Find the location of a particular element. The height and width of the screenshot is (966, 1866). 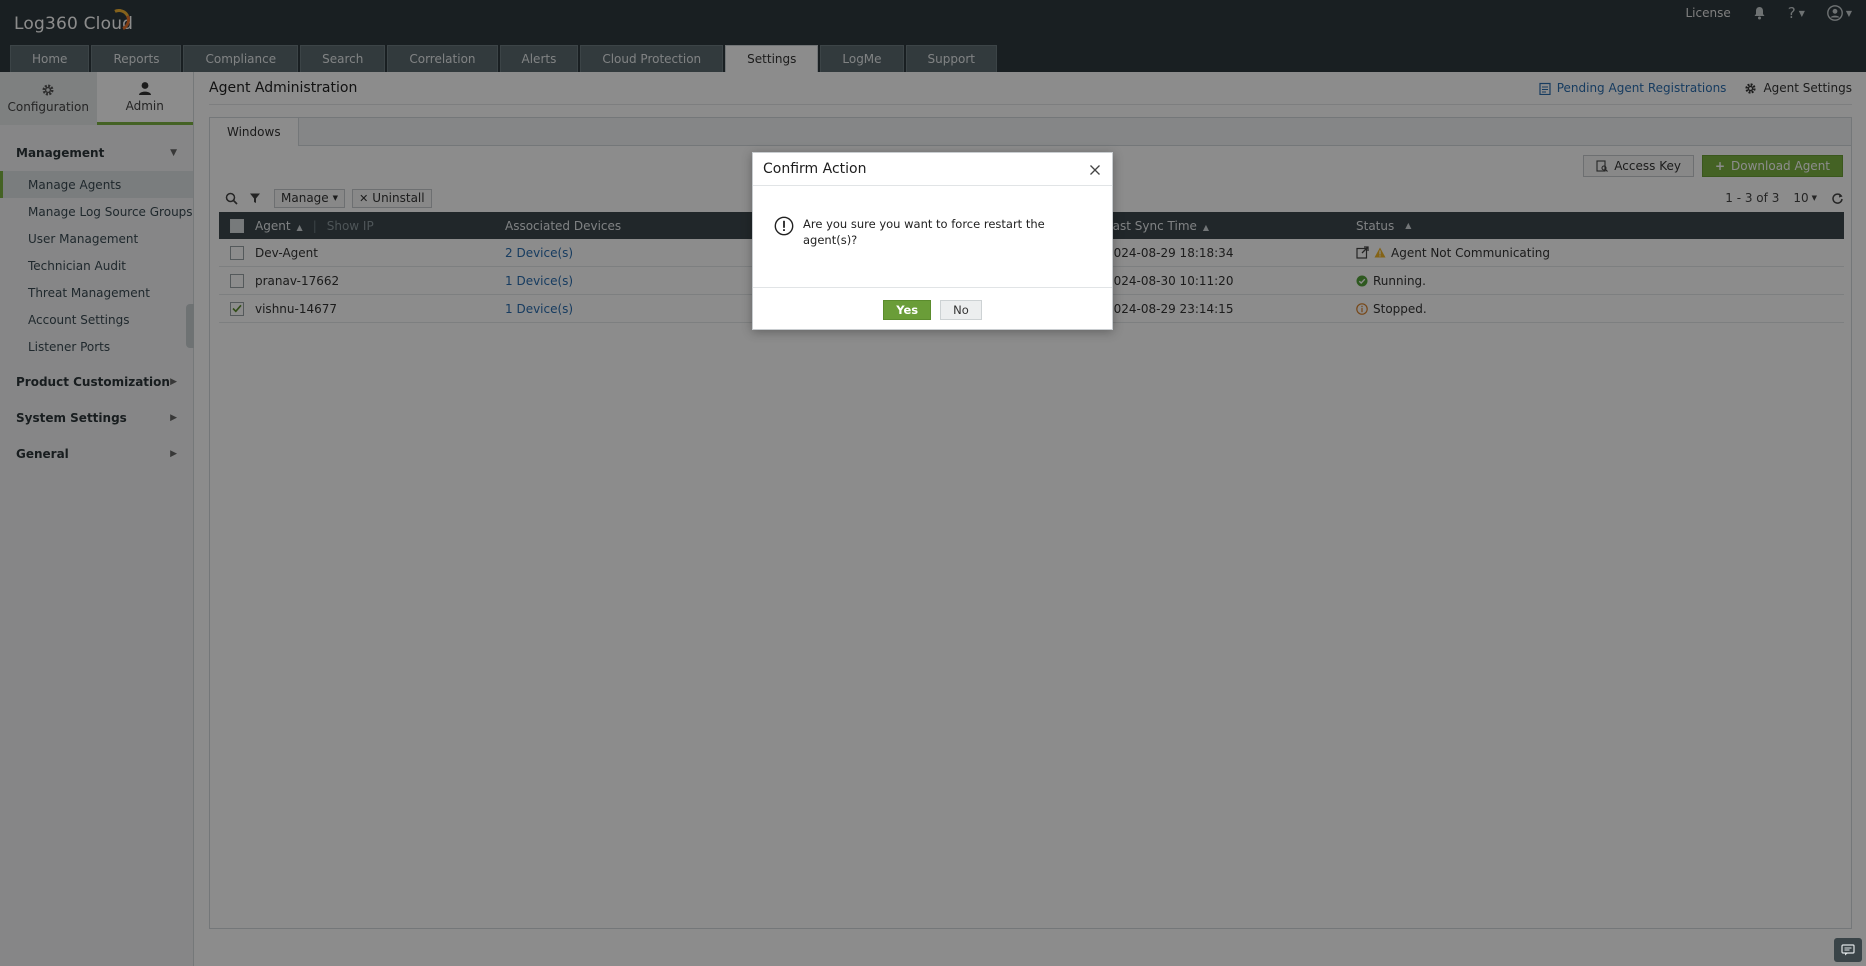

dialog-footer: Yes No is located at coordinates (932, 309).